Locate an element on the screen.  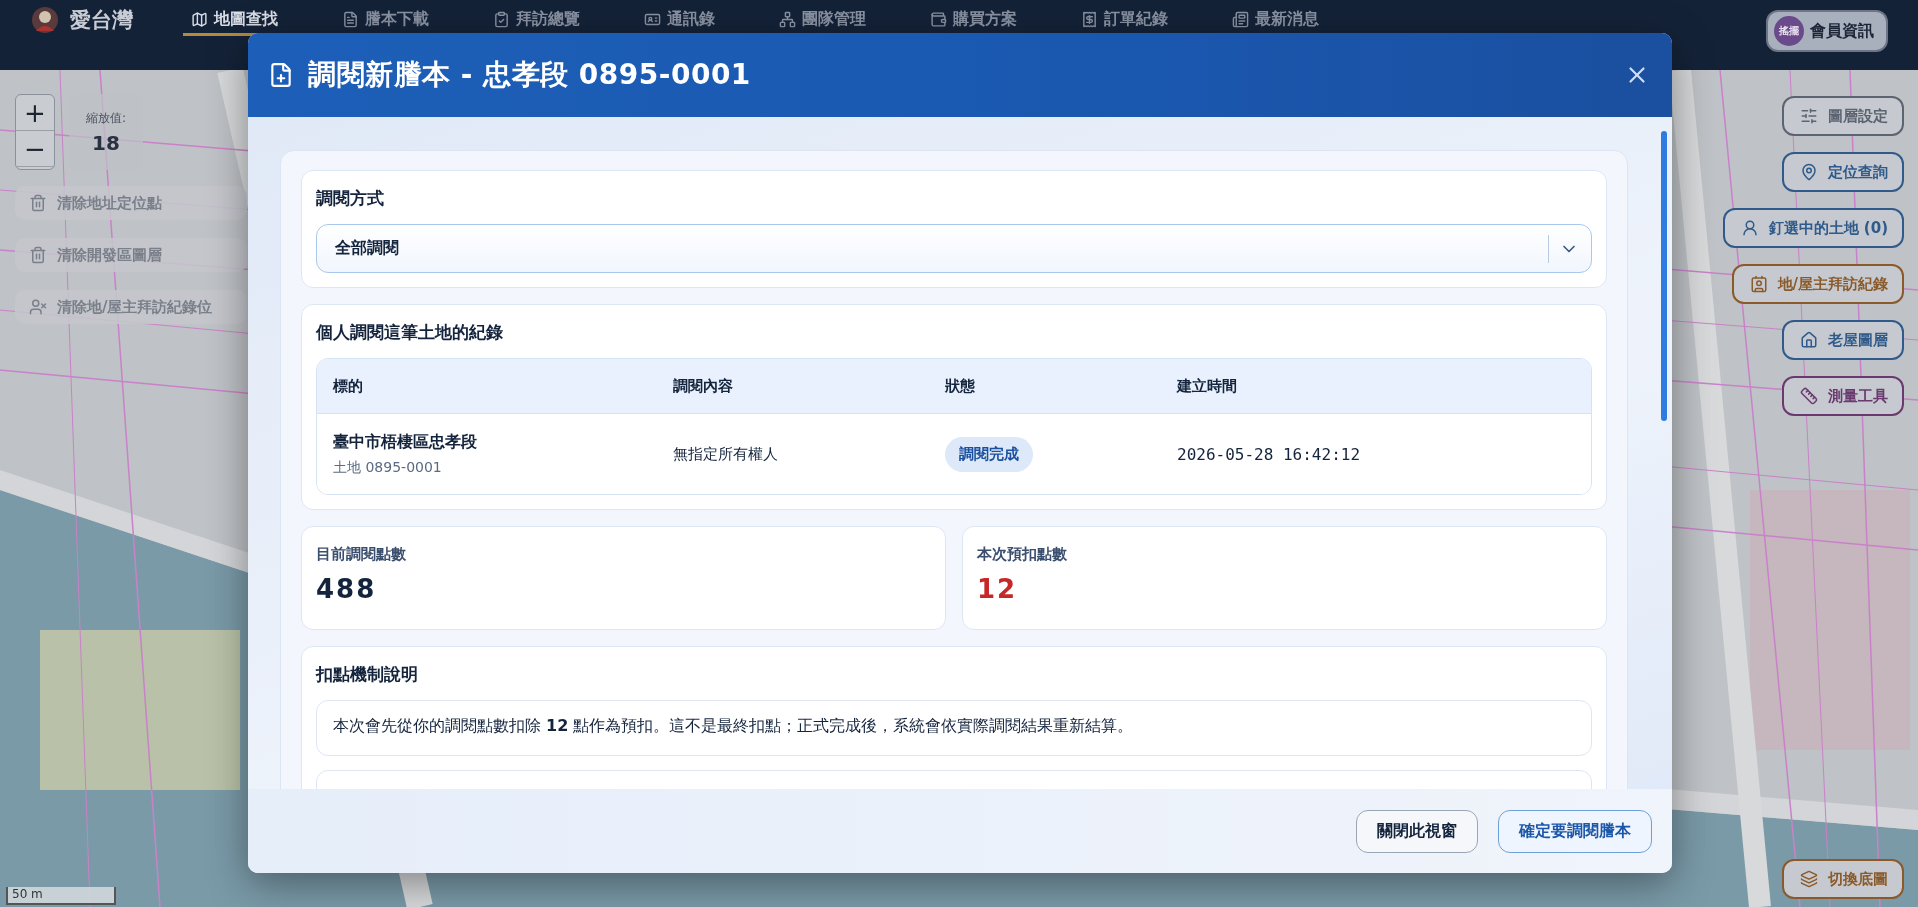
zoom-value: 18 is located at coordinates (106, 142).